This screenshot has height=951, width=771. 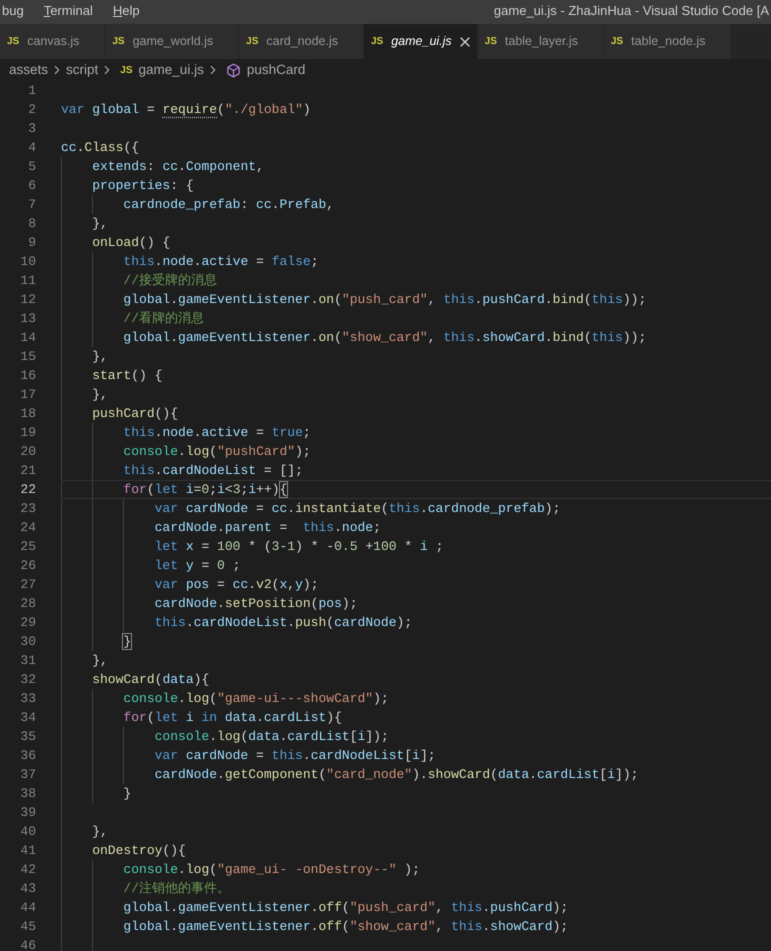 I want to click on line-number: 17, so click(x=27, y=395).